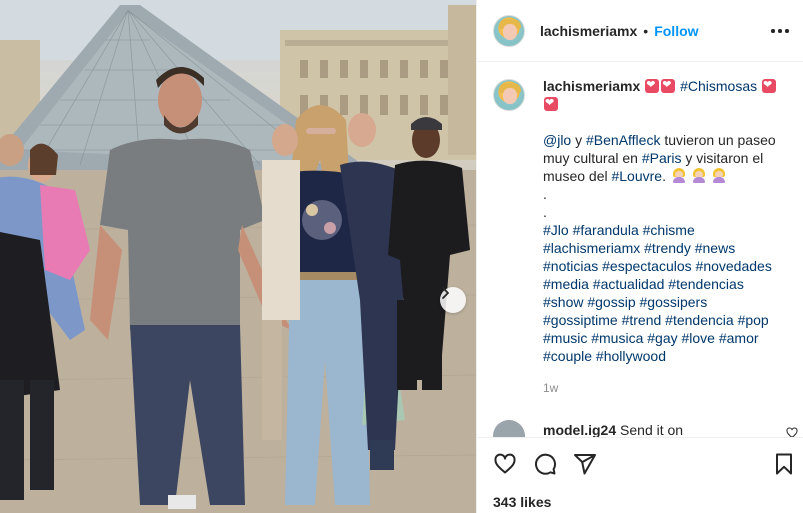  Describe the element at coordinates (505, 464) in the screenshot. I see `heart-icon` at that location.